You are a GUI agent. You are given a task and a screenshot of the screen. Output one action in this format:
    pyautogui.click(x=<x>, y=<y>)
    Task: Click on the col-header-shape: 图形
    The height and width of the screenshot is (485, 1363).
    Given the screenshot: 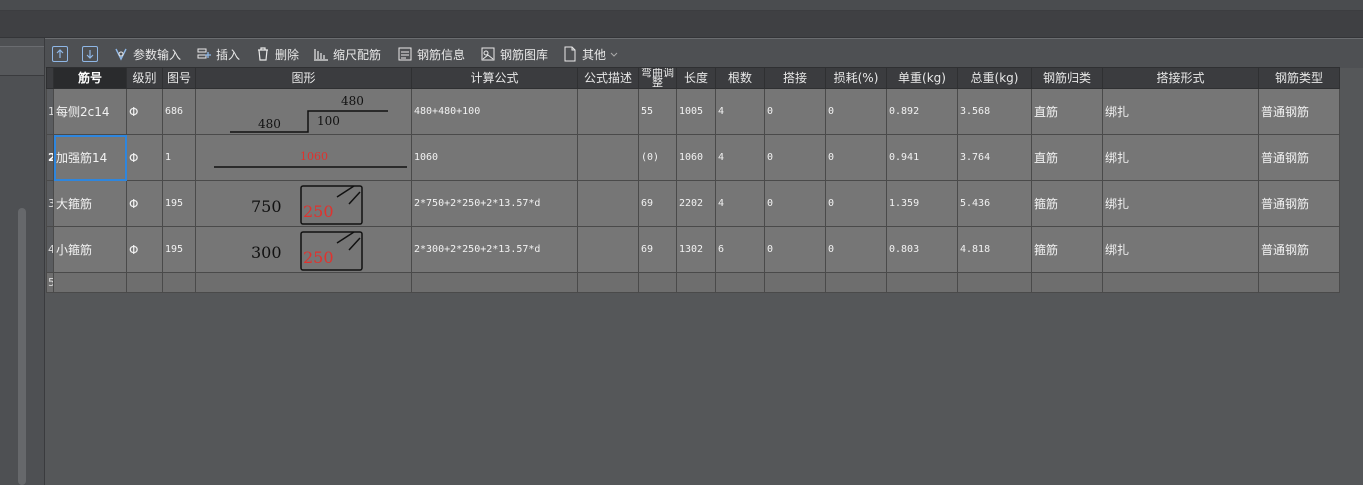 What is the action you would take?
    pyautogui.click(x=303, y=78)
    